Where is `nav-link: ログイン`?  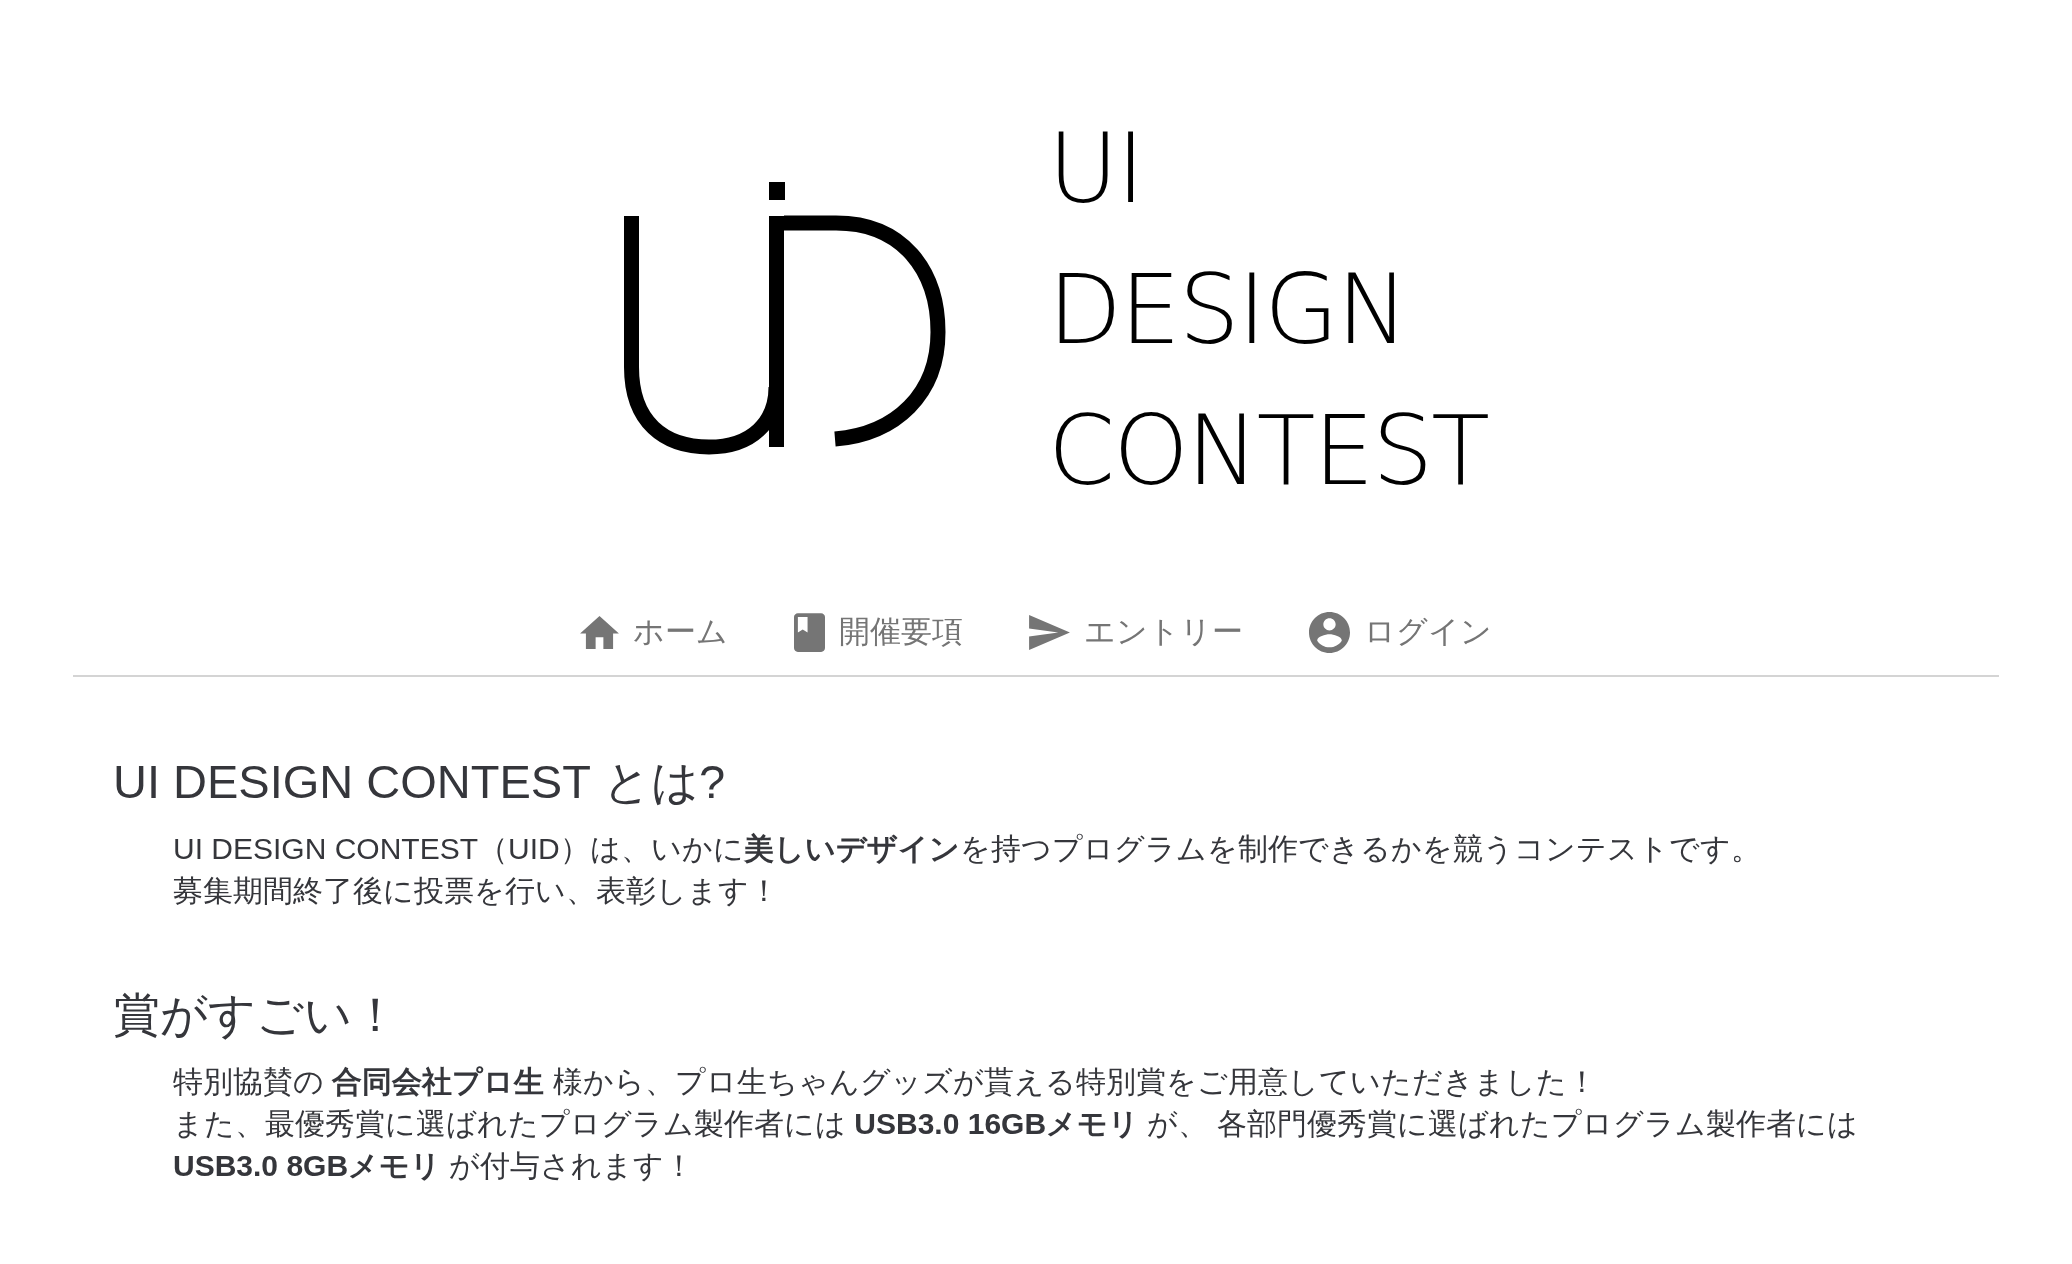 nav-link: ログイン is located at coordinates (1400, 632).